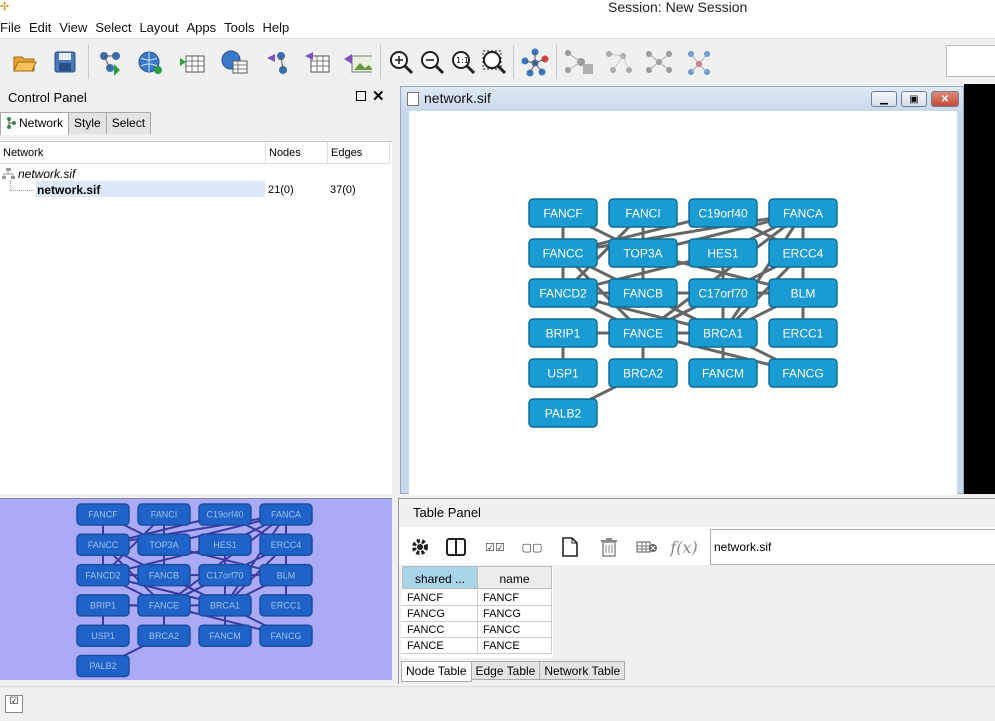 The height and width of the screenshot is (721, 995). I want to click on network-node: C19orf40, so click(723, 213).